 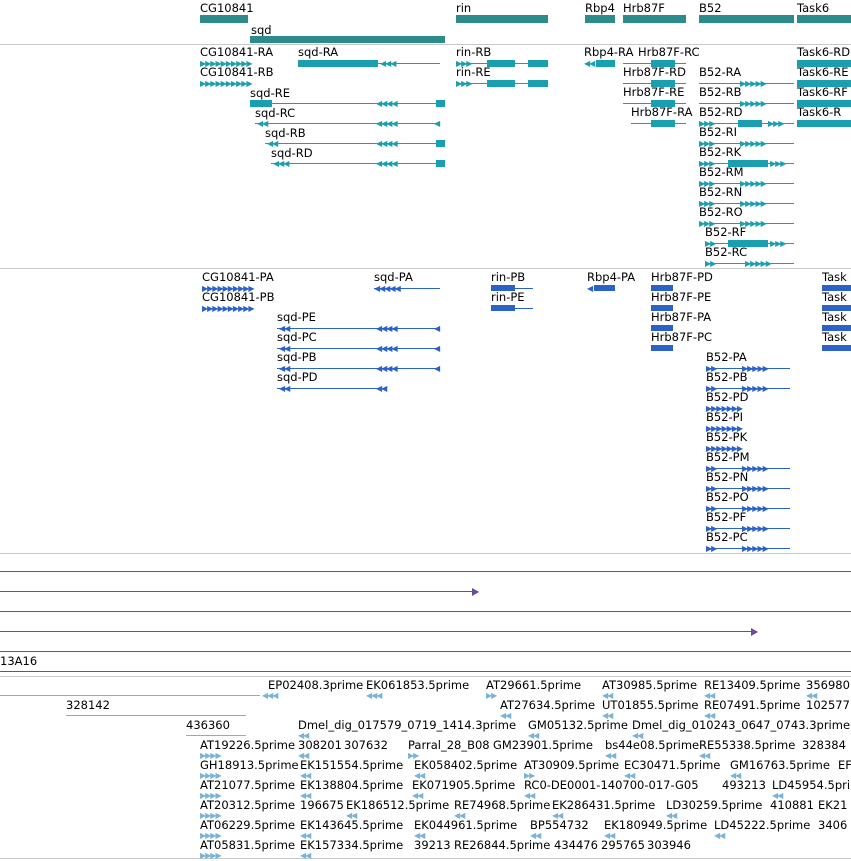 I want to click on est-label: 196675, so click(x=322, y=805).